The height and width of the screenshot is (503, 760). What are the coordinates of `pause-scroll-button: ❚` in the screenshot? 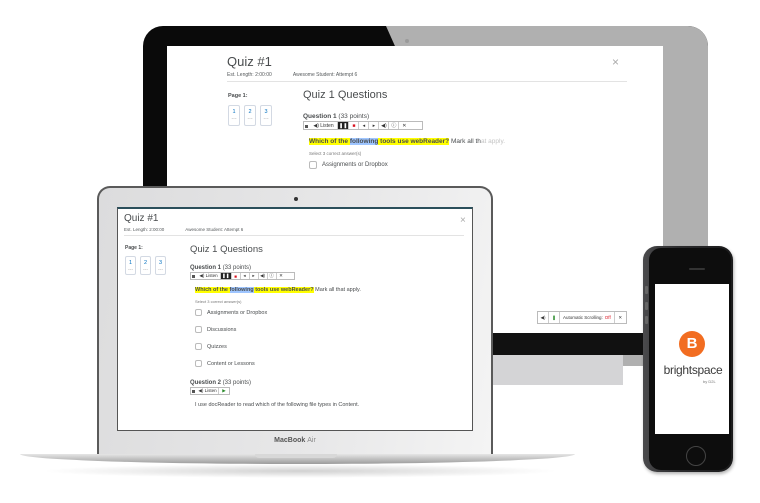 It's located at (554, 317).